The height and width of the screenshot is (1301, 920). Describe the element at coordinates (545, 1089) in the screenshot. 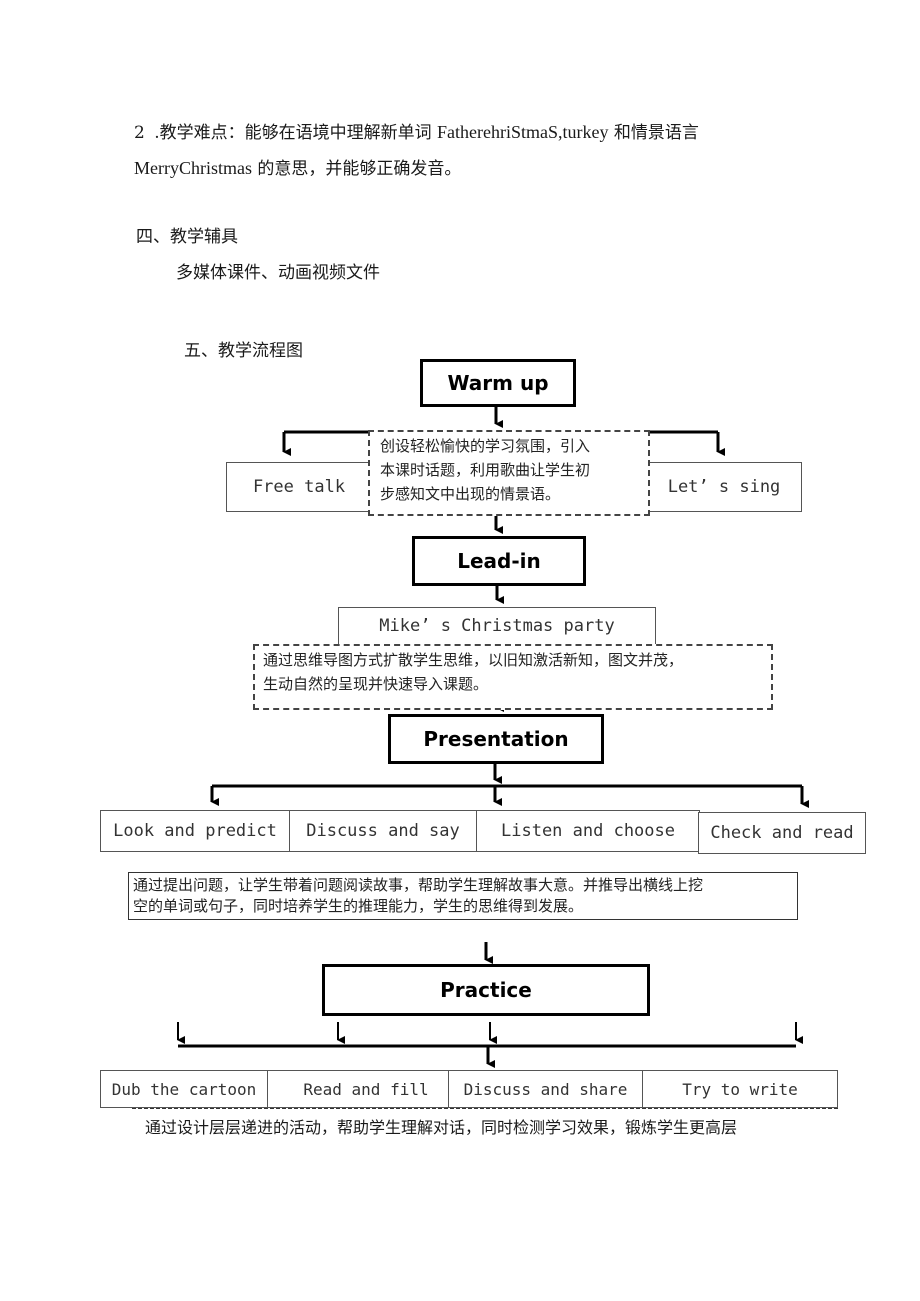

I see `activity-discuss-and-share: Discuss and share` at that location.